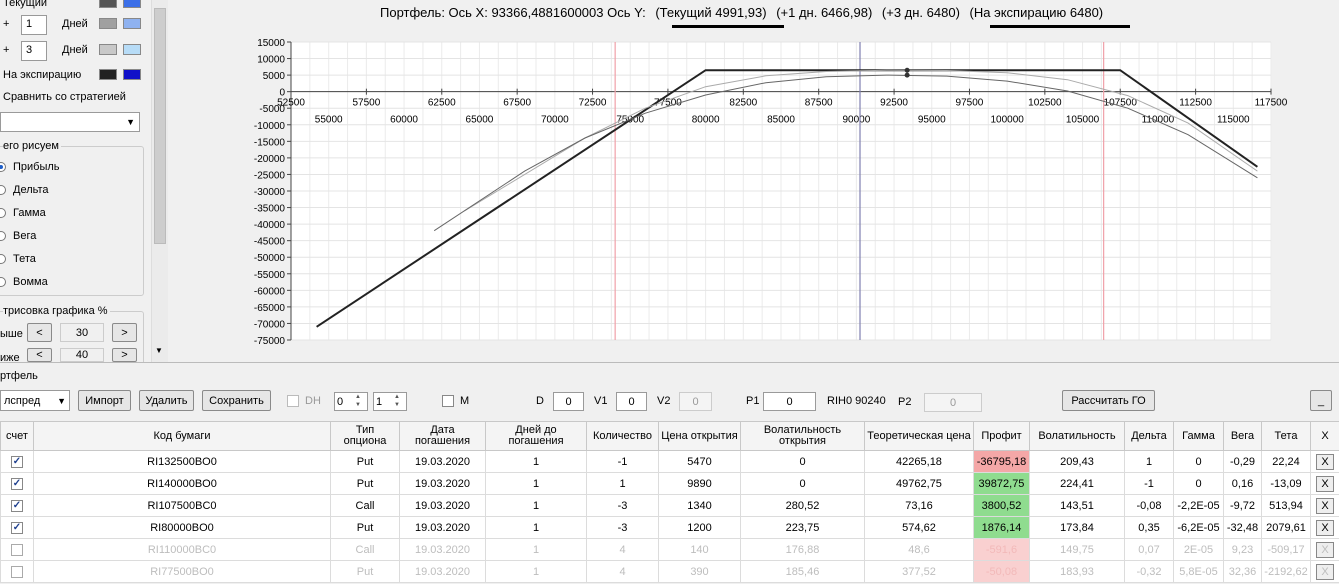 This screenshot has height=584, width=1339. Describe the element at coordinates (104, 400) in the screenshot. I see `import-button: Импорт` at that location.